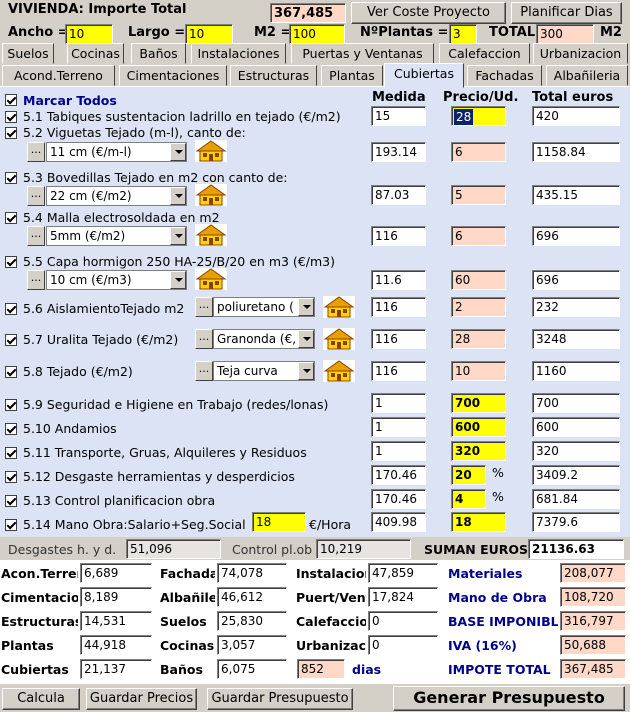 This screenshot has width=630, height=712. Describe the element at coordinates (398, 522) in the screenshot. I see `item-5-14-medida: 409.98` at that location.